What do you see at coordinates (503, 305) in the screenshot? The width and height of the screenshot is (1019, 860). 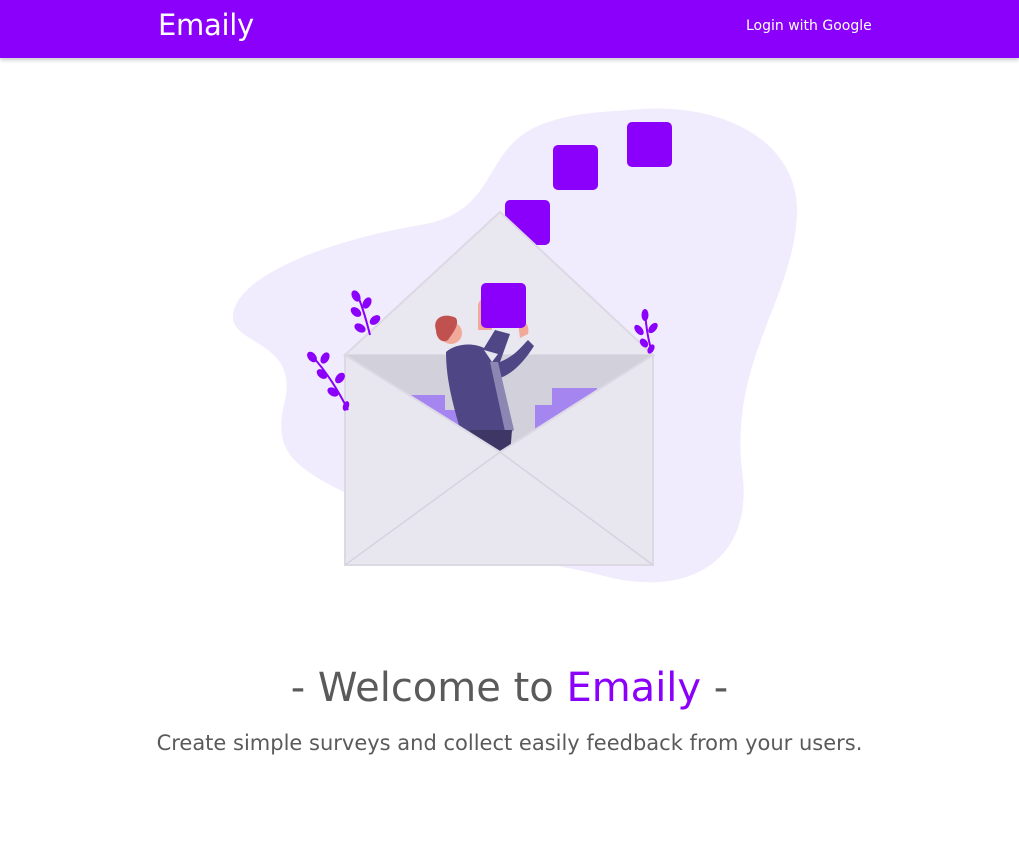 I see `held-square` at bounding box center [503, 305].